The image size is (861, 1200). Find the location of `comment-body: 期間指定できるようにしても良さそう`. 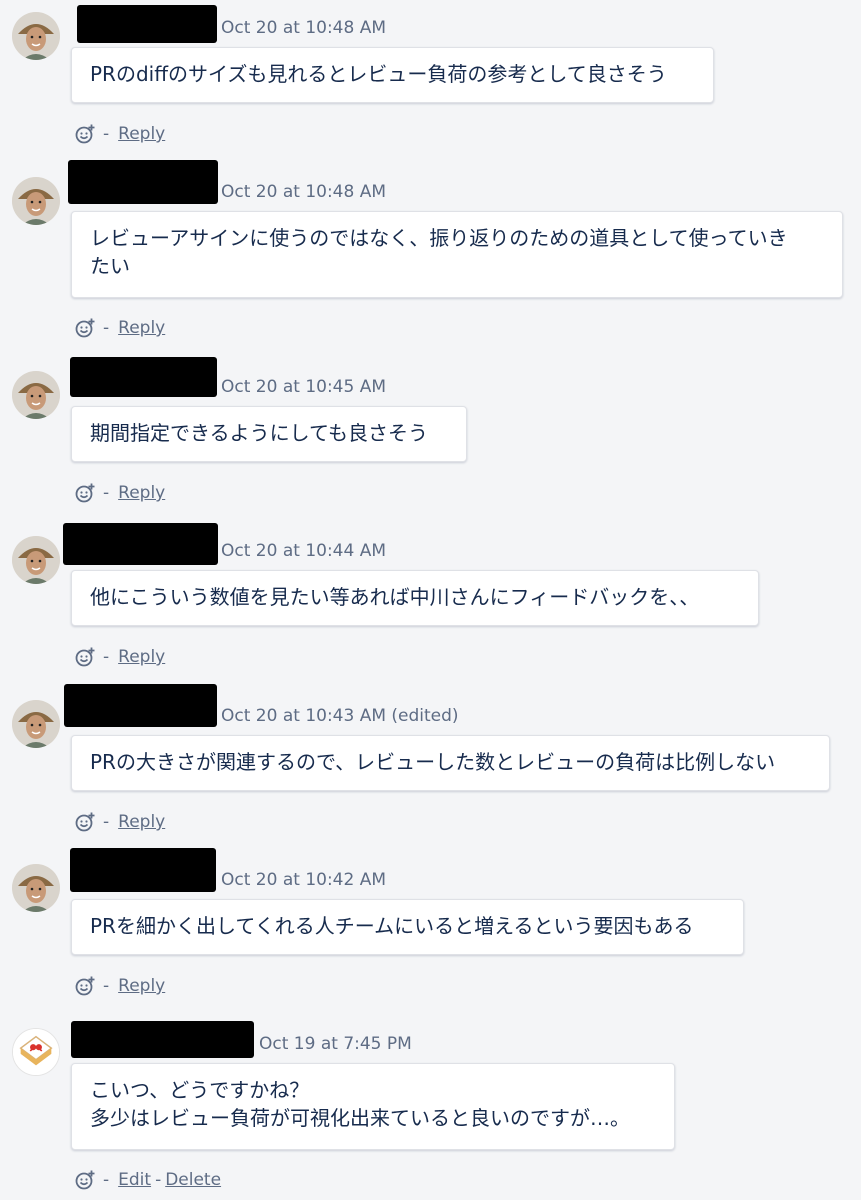

comment-body: 期間指定できるようにしても良さそう is located at coordinates (269, 434).